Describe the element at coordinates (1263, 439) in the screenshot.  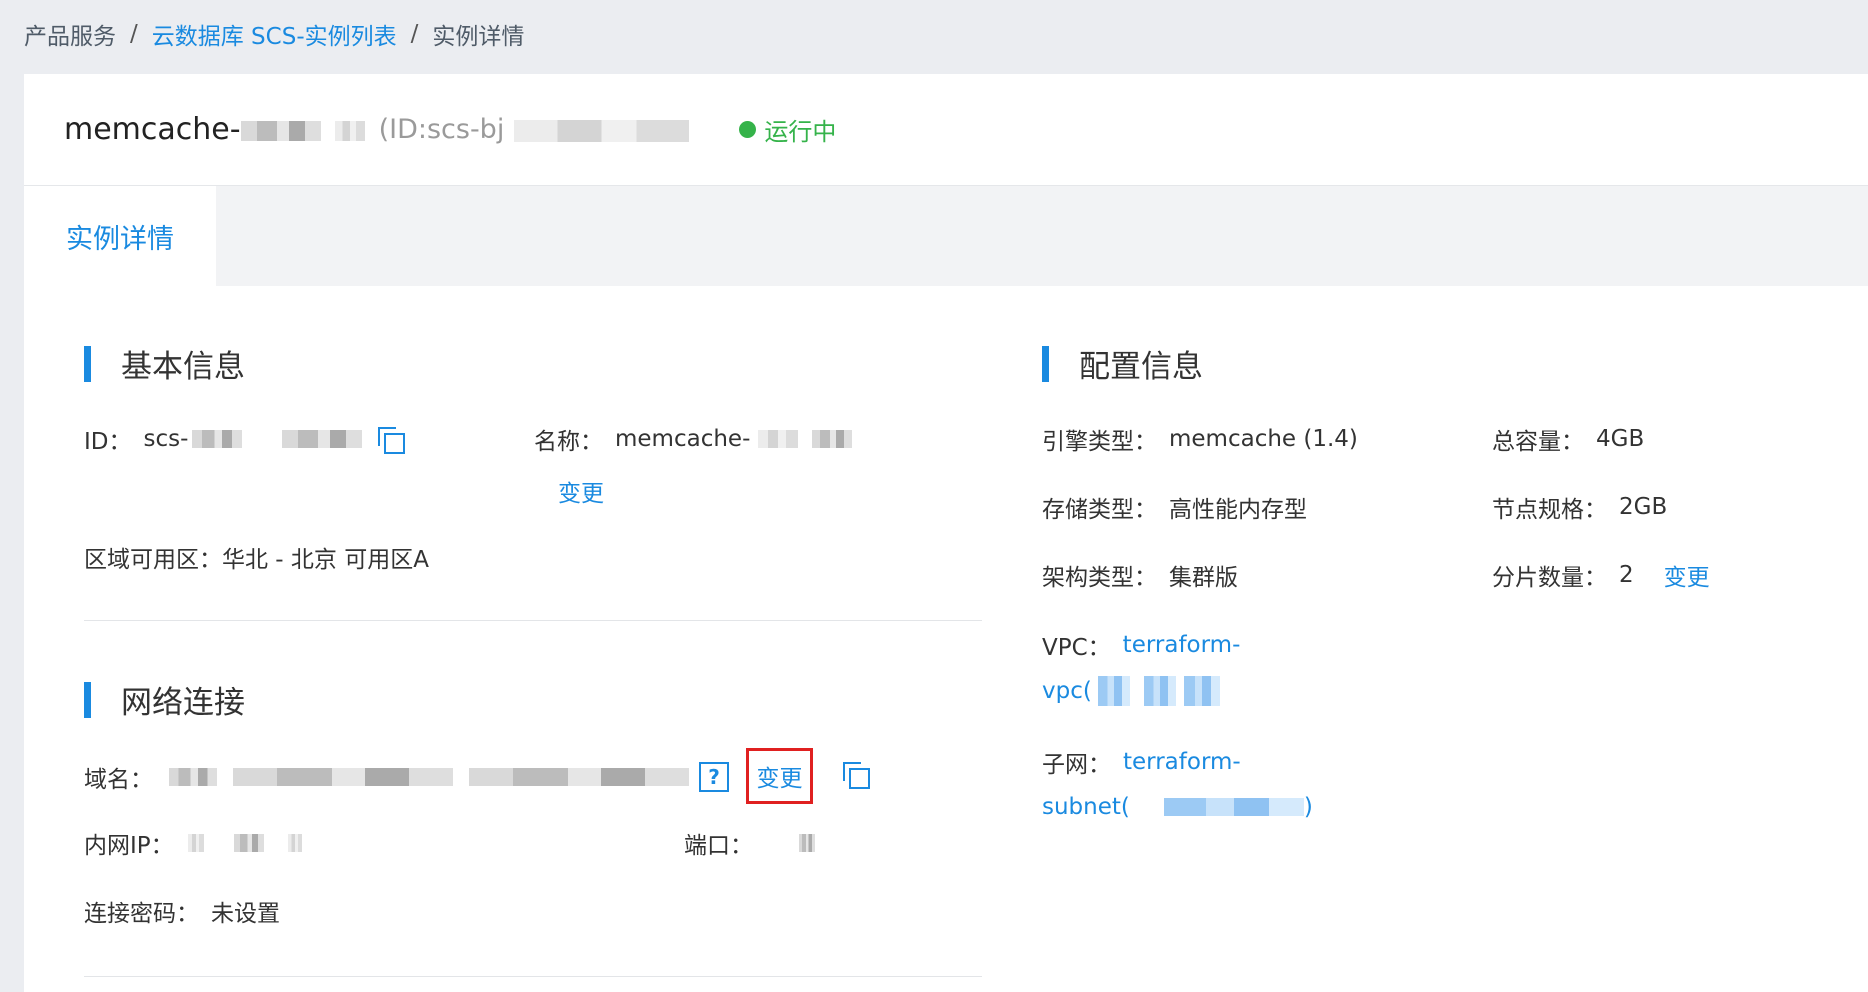
I see `engine-value: memcache (1.4)` at that location.